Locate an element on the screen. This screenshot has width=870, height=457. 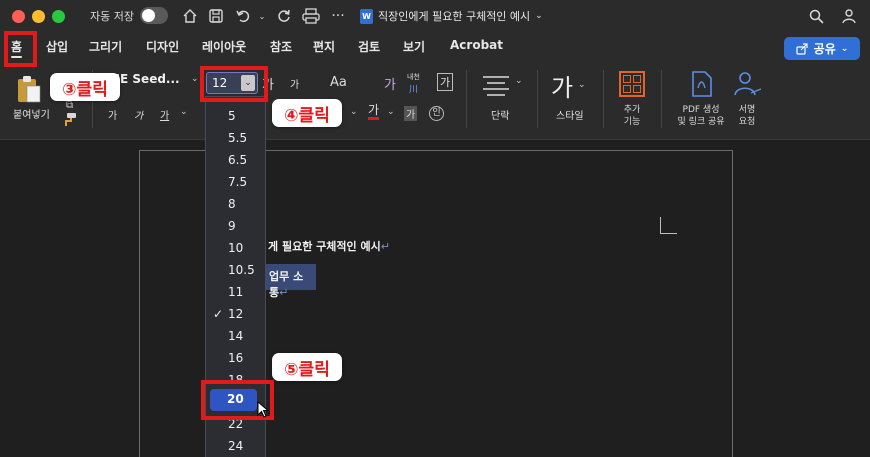
share-label: 공유 is located at coordinates (824, 49).